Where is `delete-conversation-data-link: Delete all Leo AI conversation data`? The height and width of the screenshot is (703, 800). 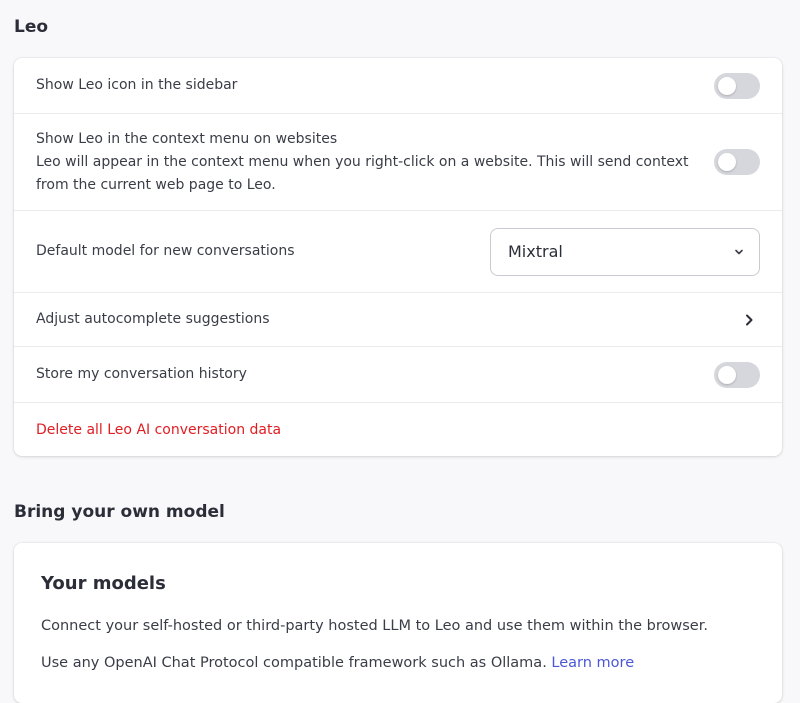
delete-conversation-data-link: Delete all Leo AI conversation data is located at coordinates (158, 430).